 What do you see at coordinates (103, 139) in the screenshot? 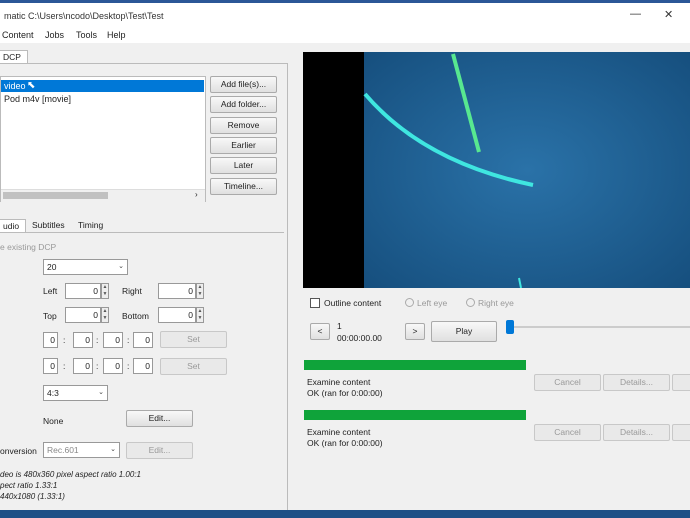
I see `content-list: video ⬉ Pod m4v [movie] ›` at bounding box center [103, 139].